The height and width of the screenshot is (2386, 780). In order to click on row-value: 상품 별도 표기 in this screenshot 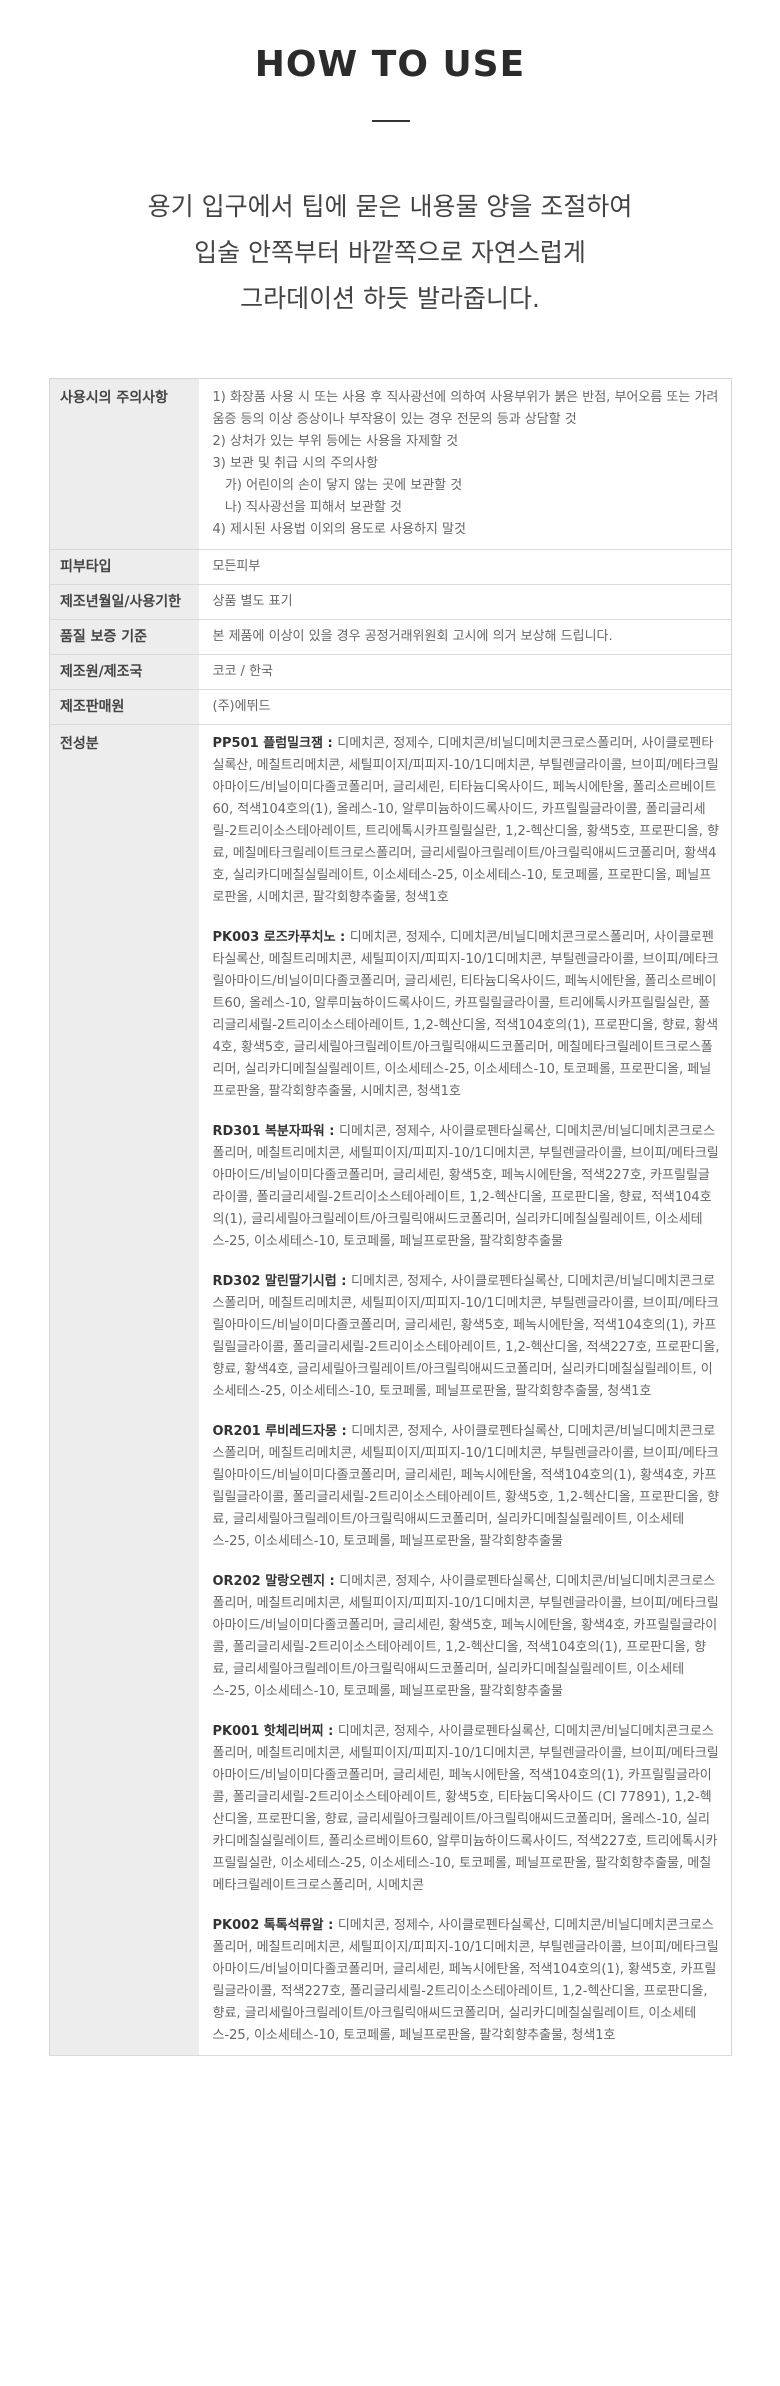, I will do `click(465, 602)`.